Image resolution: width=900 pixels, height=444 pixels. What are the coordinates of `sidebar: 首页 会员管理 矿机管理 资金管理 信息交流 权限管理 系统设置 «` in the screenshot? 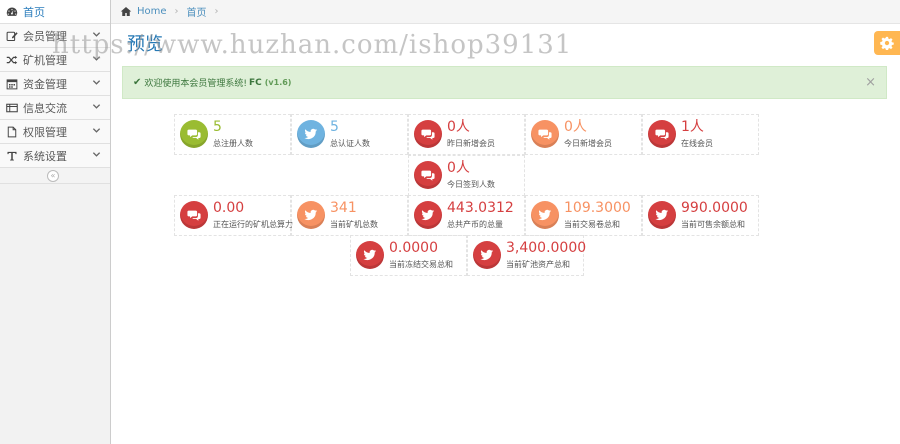 It's located at (55, 222).